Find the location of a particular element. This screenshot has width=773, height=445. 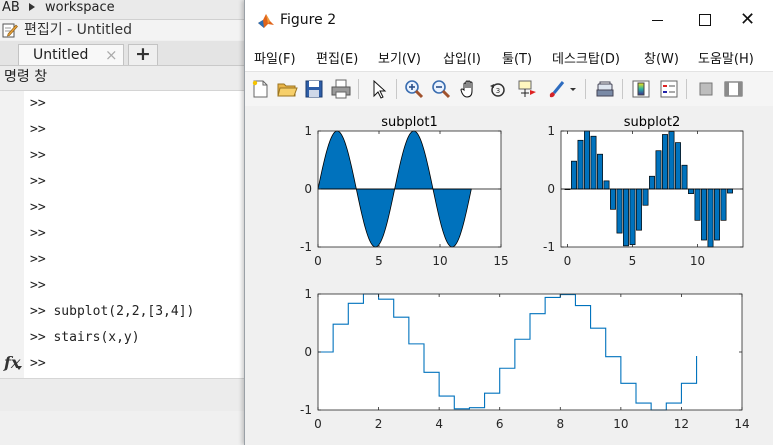

command-window-title: 명령 창 is located at coordinates (26, 77).